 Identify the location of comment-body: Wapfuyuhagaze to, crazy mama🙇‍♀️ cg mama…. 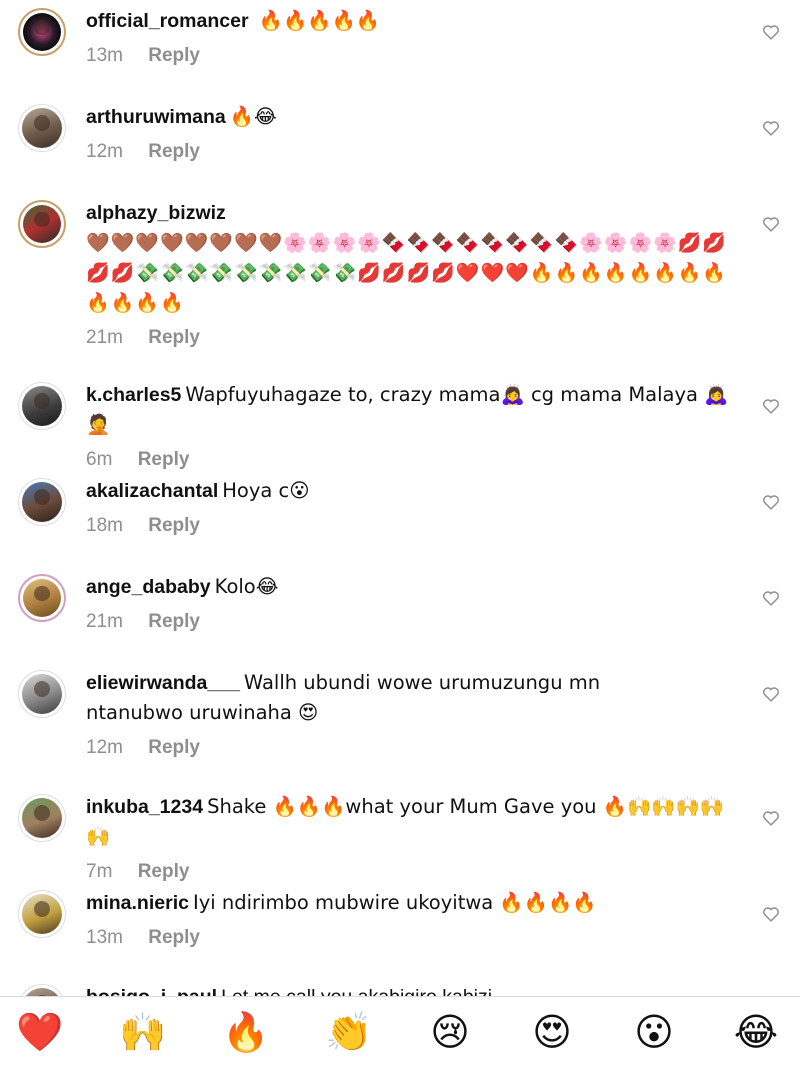
(407, 409).